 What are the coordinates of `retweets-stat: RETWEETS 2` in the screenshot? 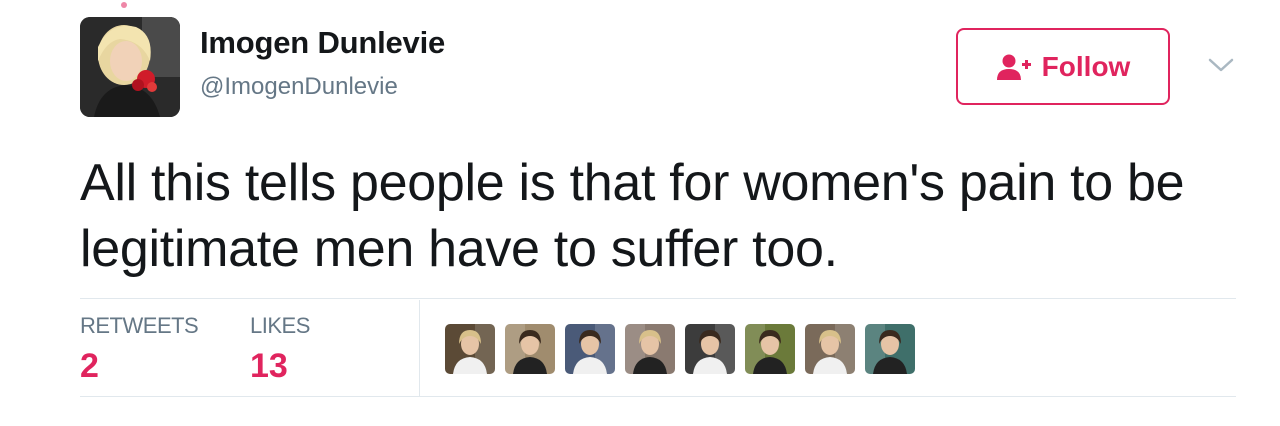 It's located at (139, 350).